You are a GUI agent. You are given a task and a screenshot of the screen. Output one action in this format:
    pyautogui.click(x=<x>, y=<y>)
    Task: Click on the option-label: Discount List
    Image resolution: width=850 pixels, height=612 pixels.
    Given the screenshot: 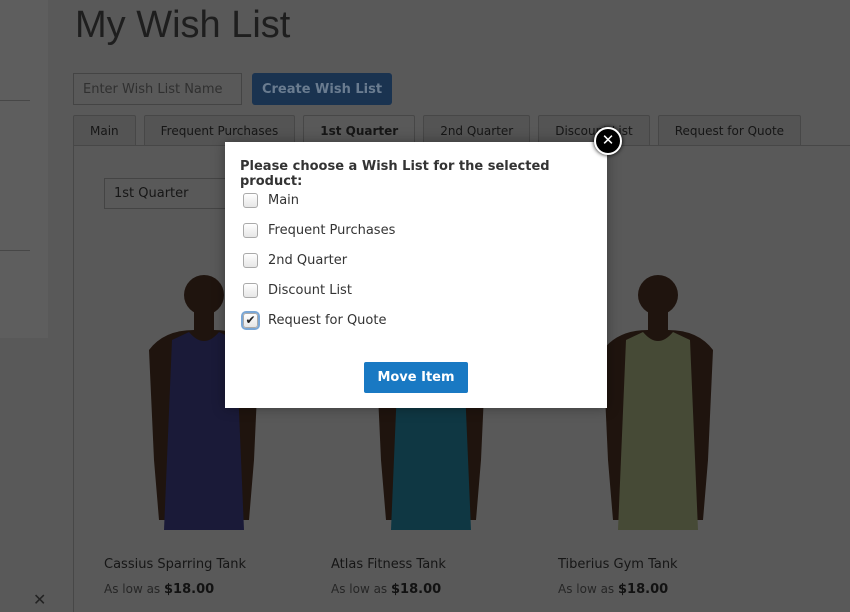 What is the action you would take?
    pyautogui.click(x=310, y=290)
    